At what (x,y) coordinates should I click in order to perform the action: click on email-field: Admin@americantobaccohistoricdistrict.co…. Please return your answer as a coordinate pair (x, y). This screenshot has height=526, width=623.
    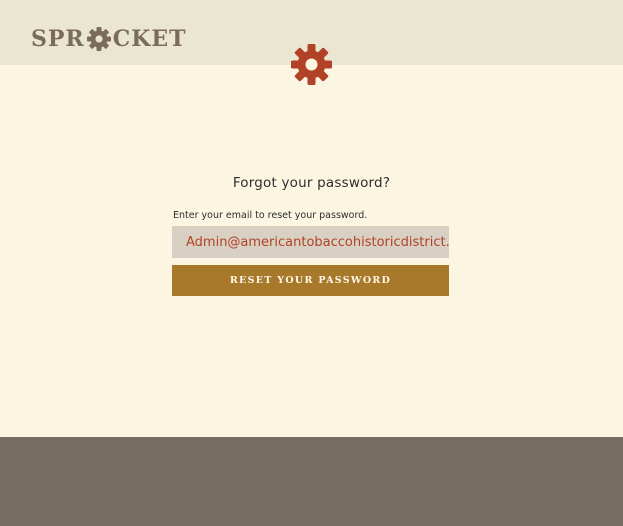
    Looking at the image, I should click on (310, 242).